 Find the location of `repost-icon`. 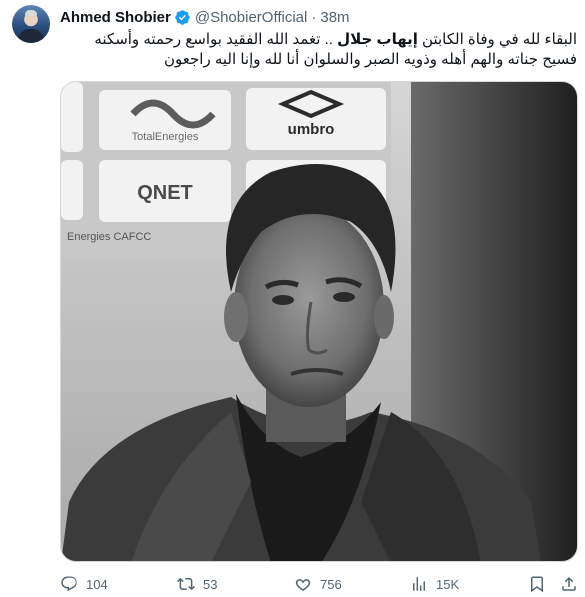

repost-icon is located at coordinates (186, 584).